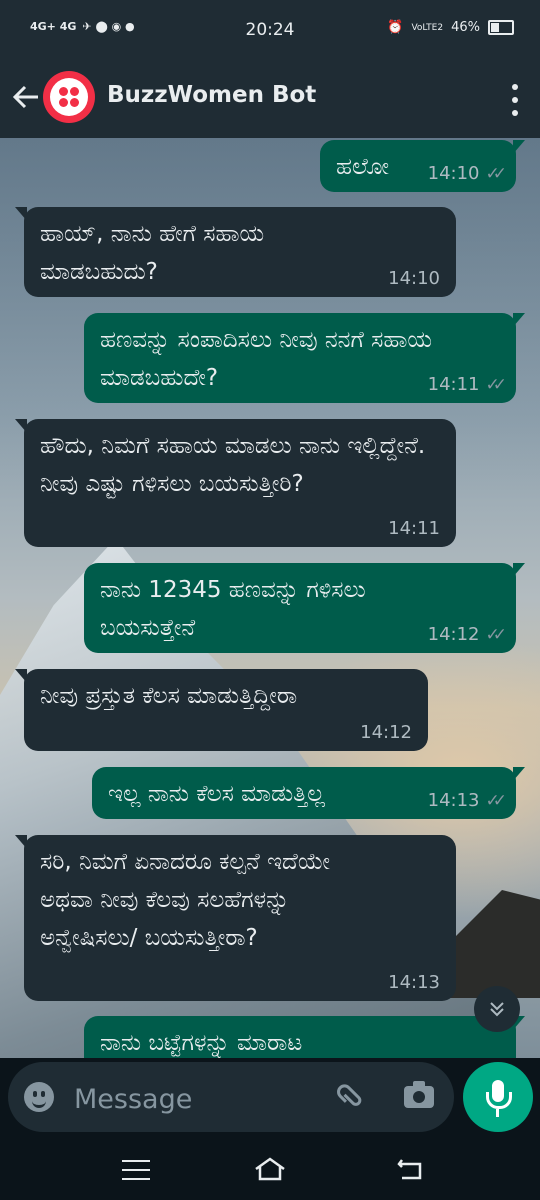  I want to click on chevron-double-down-icon, so click(497, 1009).